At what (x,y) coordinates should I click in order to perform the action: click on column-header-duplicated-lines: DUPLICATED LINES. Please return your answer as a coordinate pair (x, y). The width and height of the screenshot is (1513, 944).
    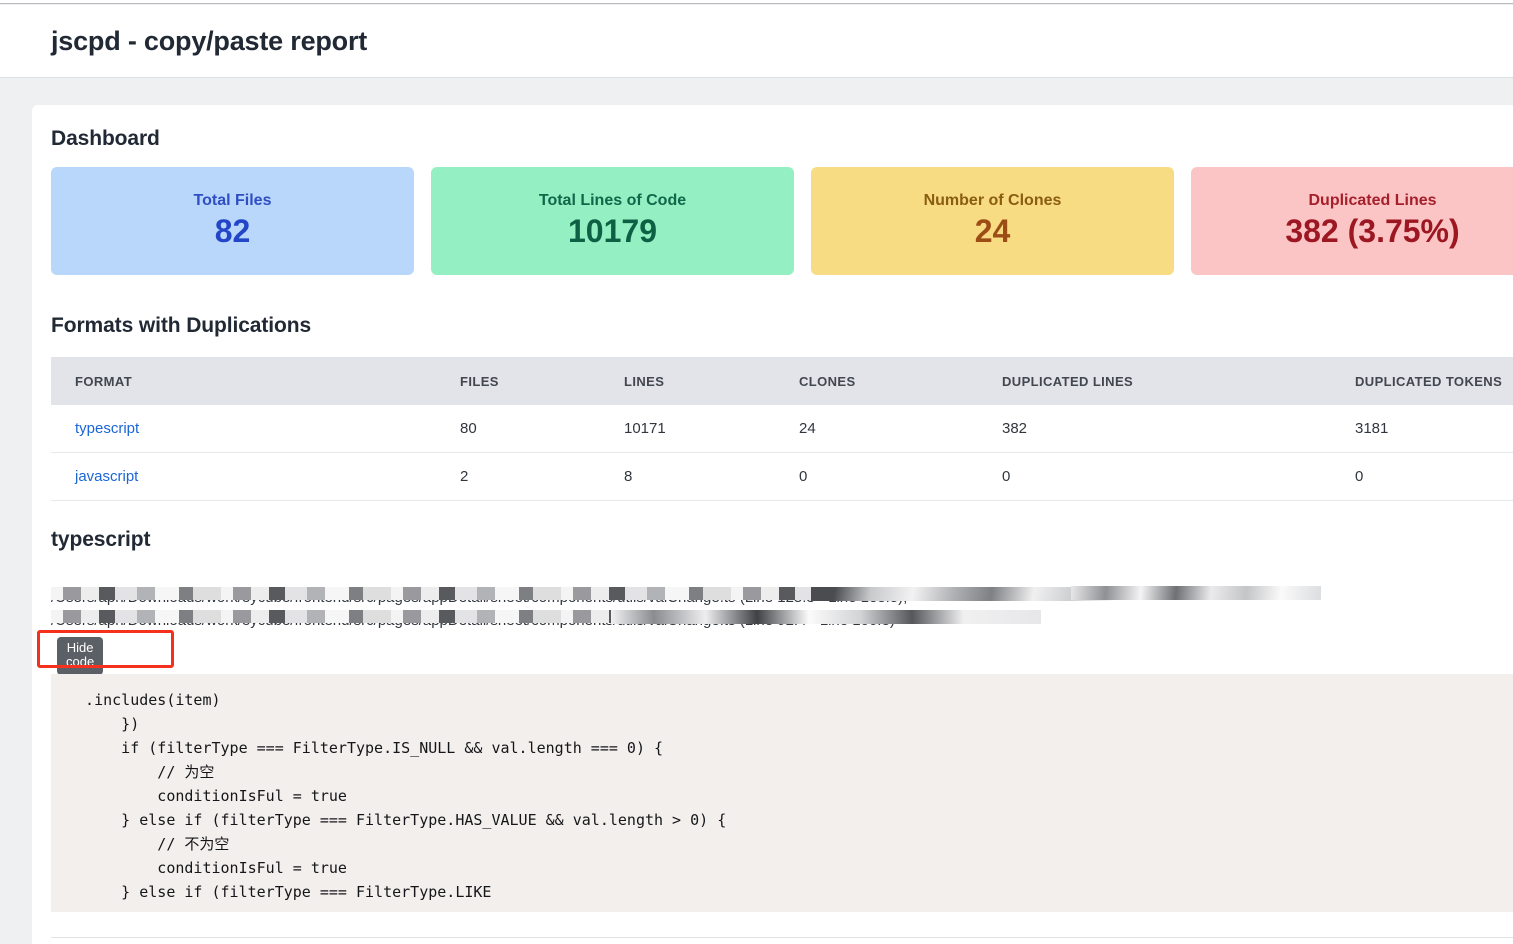
    Looking at the image, I should click on (1154, 381).